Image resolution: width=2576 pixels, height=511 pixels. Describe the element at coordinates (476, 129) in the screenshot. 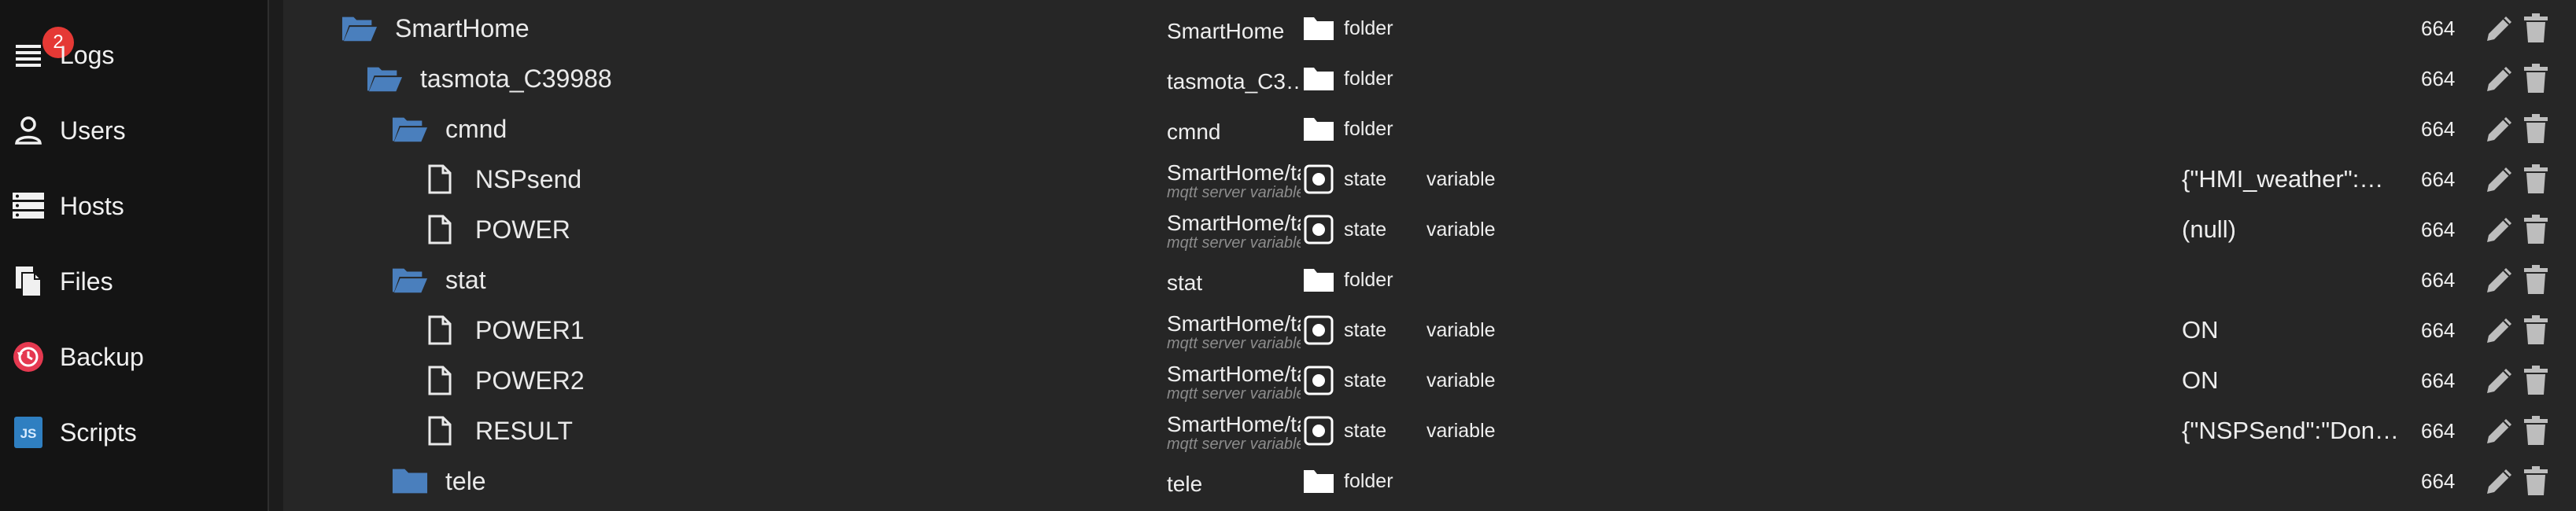

I see `tree-item-name: cmnd` at that location.